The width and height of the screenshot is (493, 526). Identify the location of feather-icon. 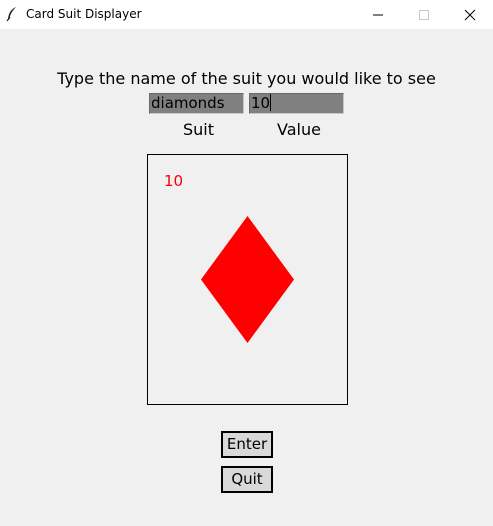
(11, 14).